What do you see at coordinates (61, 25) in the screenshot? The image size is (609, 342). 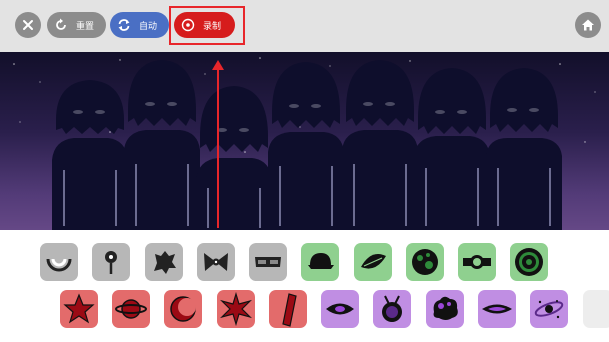 I see `reset-icon` at bounding box center [61, 25].